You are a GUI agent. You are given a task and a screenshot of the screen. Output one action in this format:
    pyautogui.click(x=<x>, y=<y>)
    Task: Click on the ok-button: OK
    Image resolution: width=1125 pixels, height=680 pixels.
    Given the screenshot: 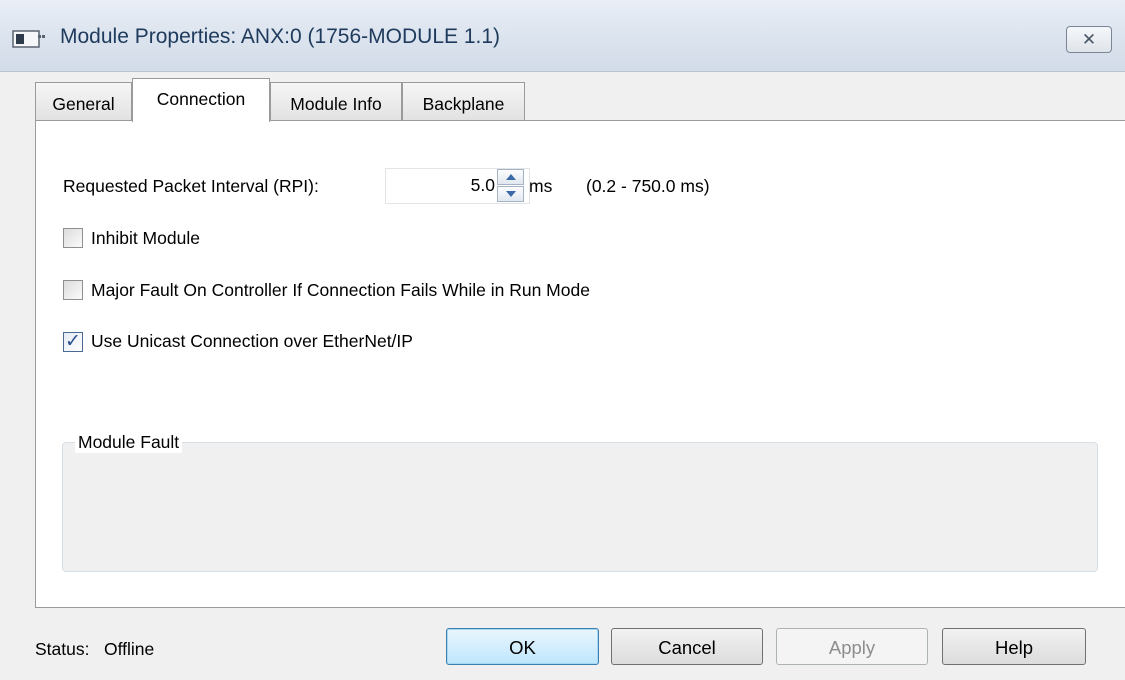 What is the action you would take?
    pyautogui.click(x=522, y=646)
    